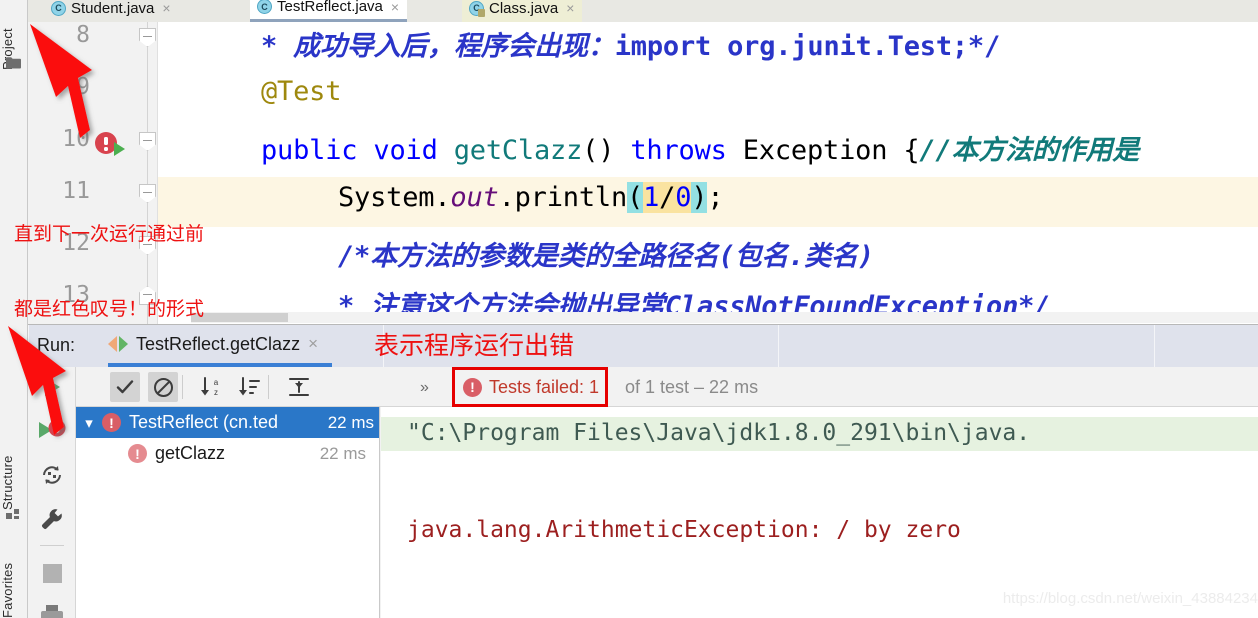 Image resolution: width=1258 pixels, height=618 pixels. Describe the element at coordinates (52, 606) in the screenshot. I see `print-button` at that location.